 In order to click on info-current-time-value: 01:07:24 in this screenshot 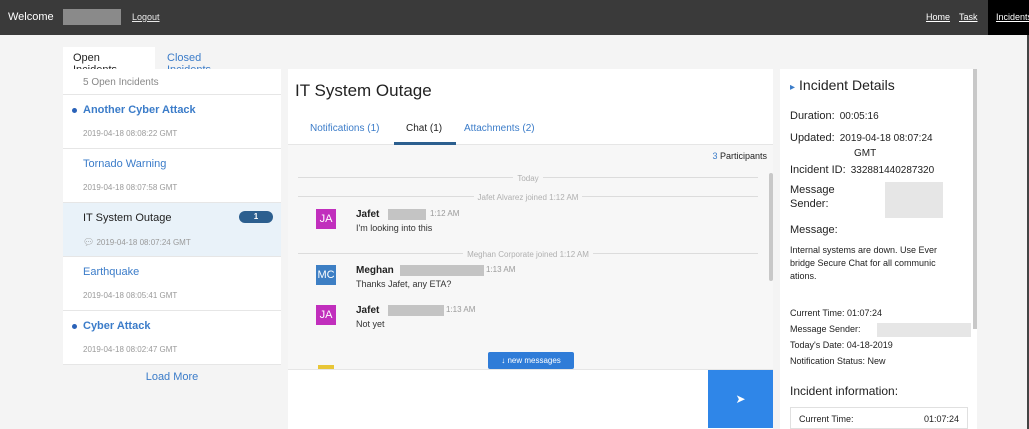, I will do `click(941, 419)`.